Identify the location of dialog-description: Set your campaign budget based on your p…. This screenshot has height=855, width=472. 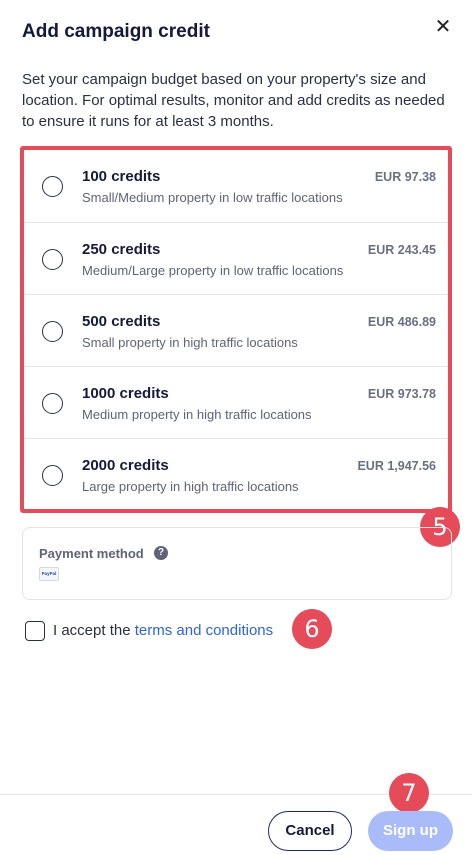
(233, 100).